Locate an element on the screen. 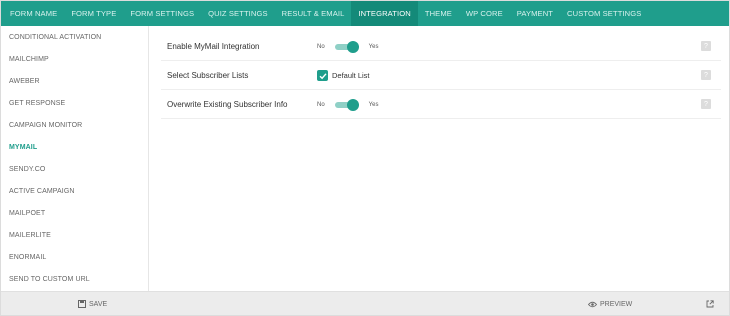 The width and height of the screenshot is (730, 316). overwrite-info-control: No Yes is located at coordinates (347, 104).